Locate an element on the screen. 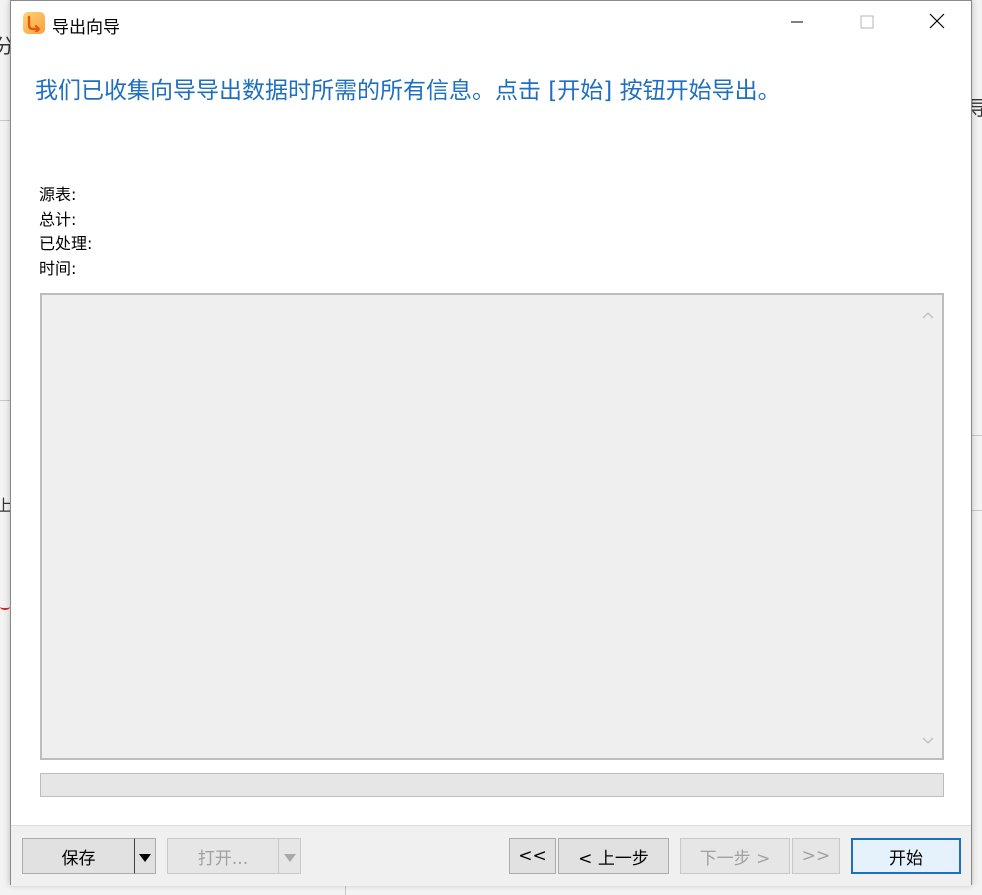 This screenshot has height=895, width=982. chevron-up-icon is located at coordinates (928, 314).